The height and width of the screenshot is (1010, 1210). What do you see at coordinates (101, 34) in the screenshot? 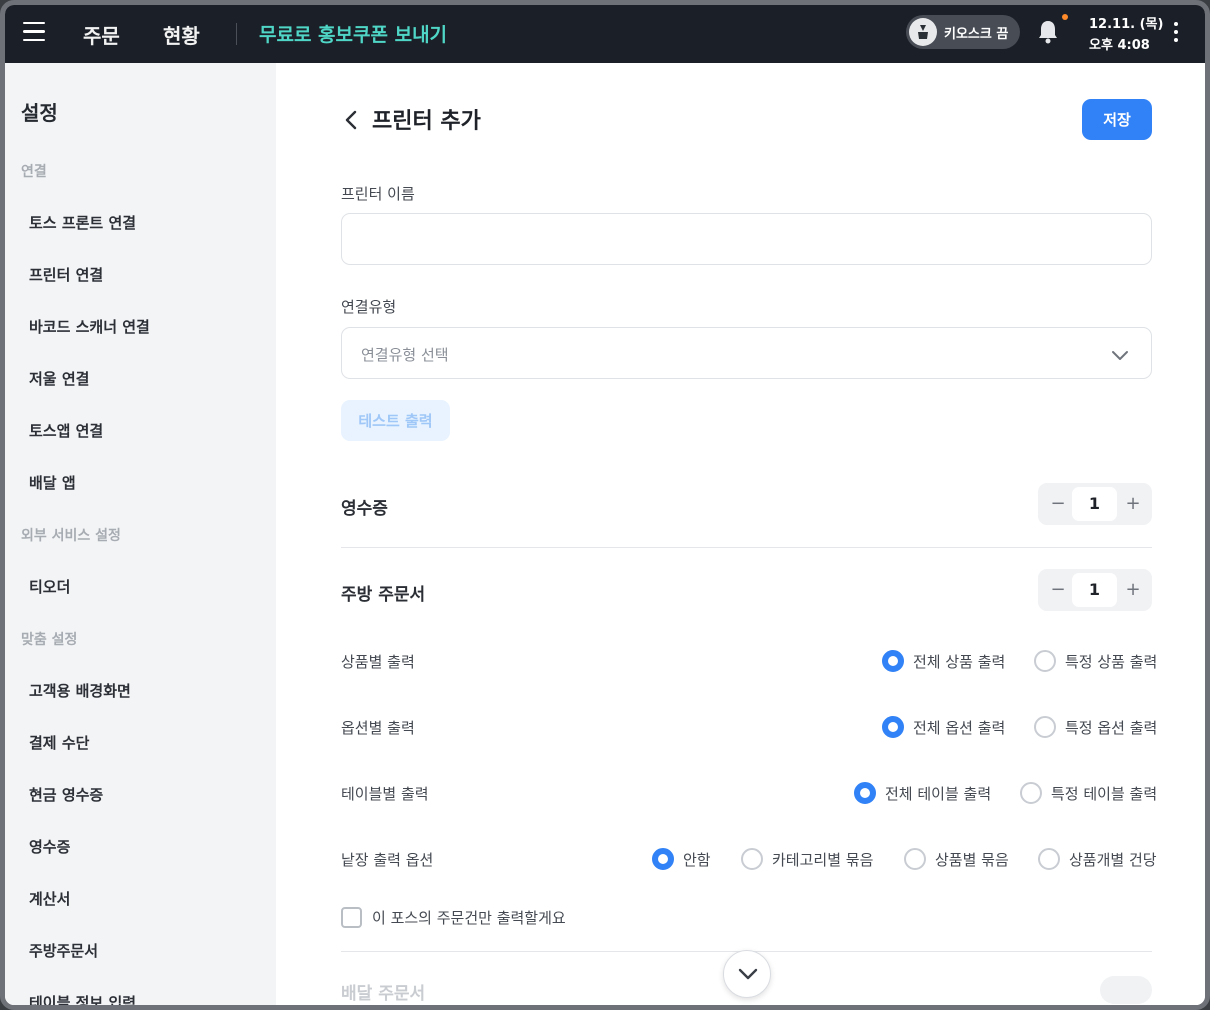
I see `tab-order: 주문` at bounding box center [101, 34].